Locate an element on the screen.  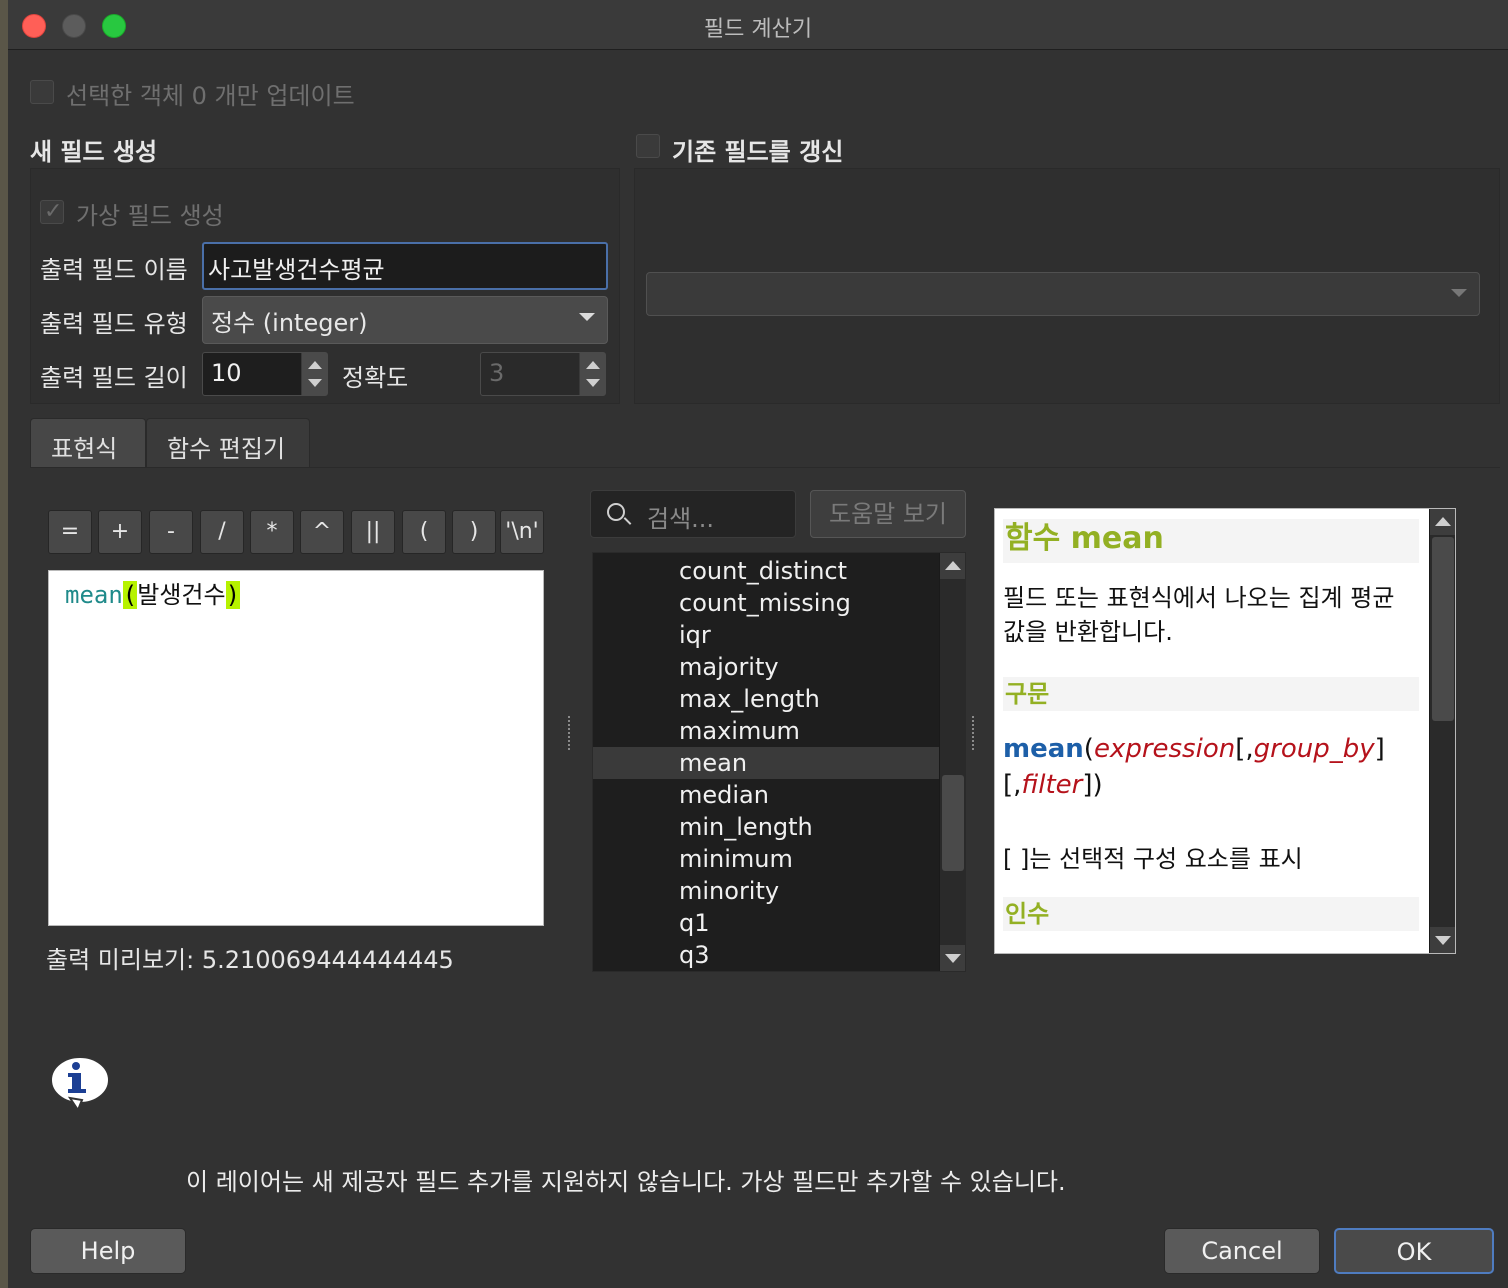
function-list-item: median is located at coordinates (766, 795).